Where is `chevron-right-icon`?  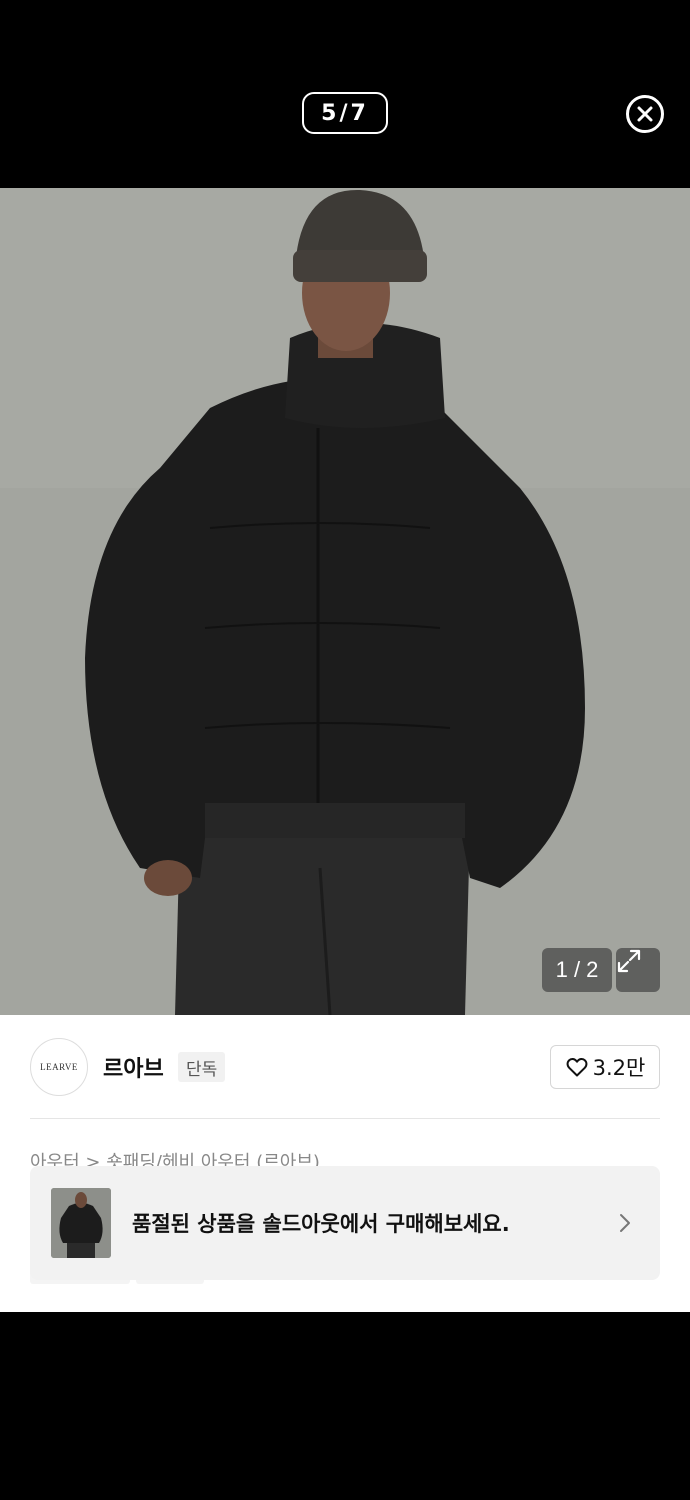
chevron-right-icon is located at coordinates (625, 1223).